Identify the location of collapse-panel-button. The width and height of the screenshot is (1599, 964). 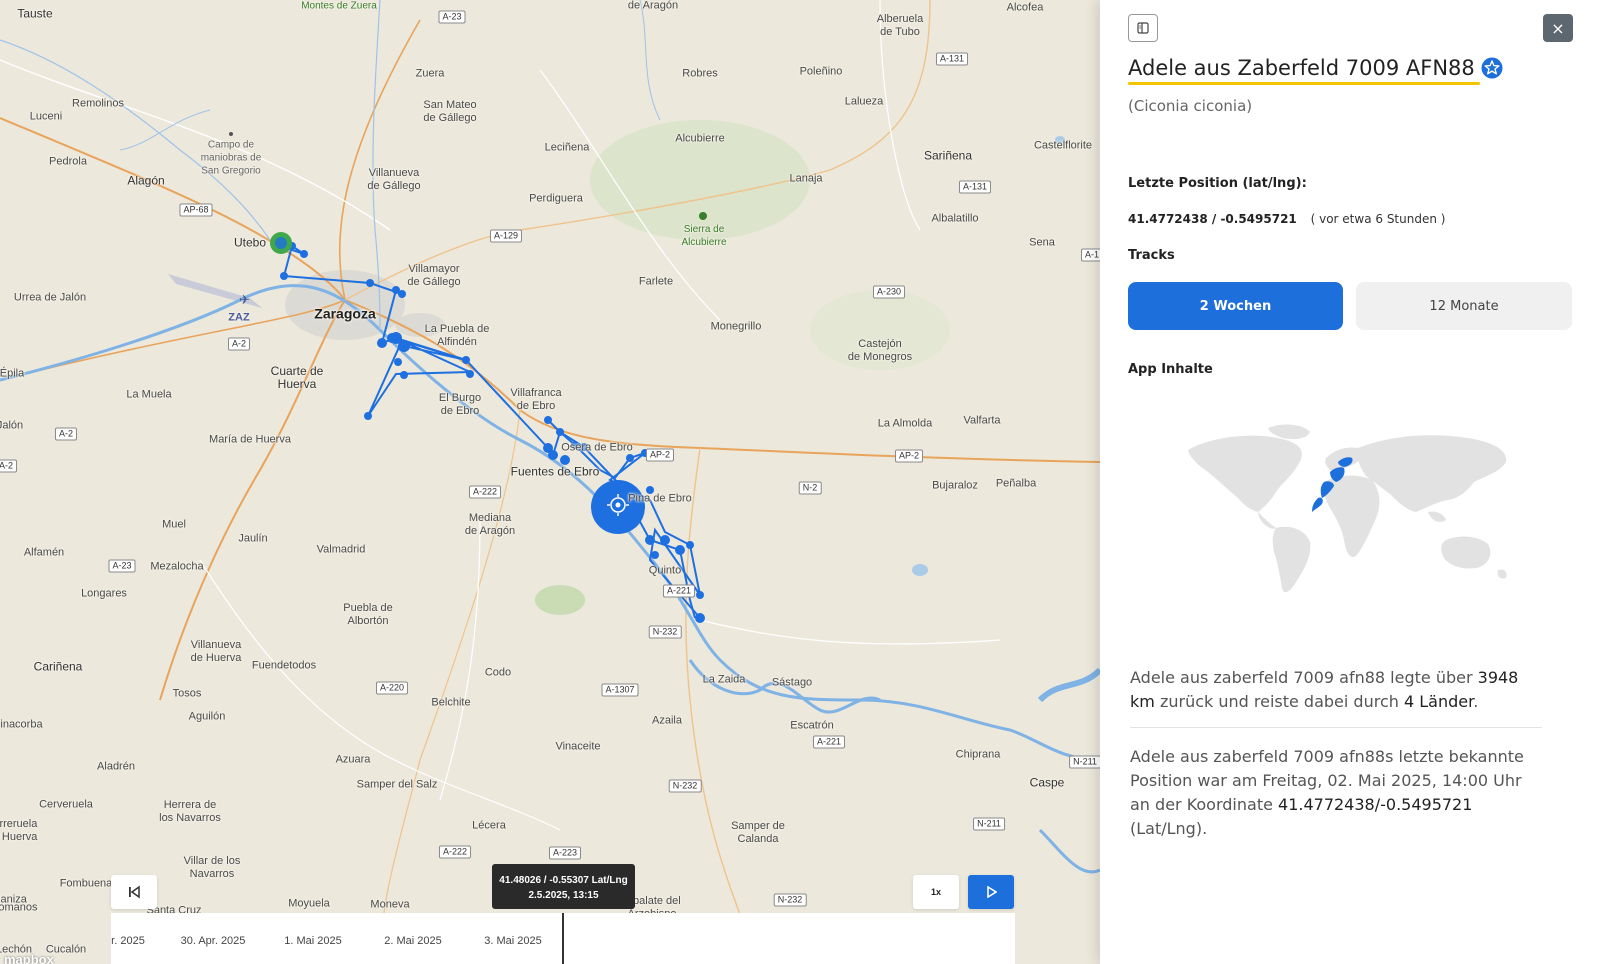
(1143, 28).